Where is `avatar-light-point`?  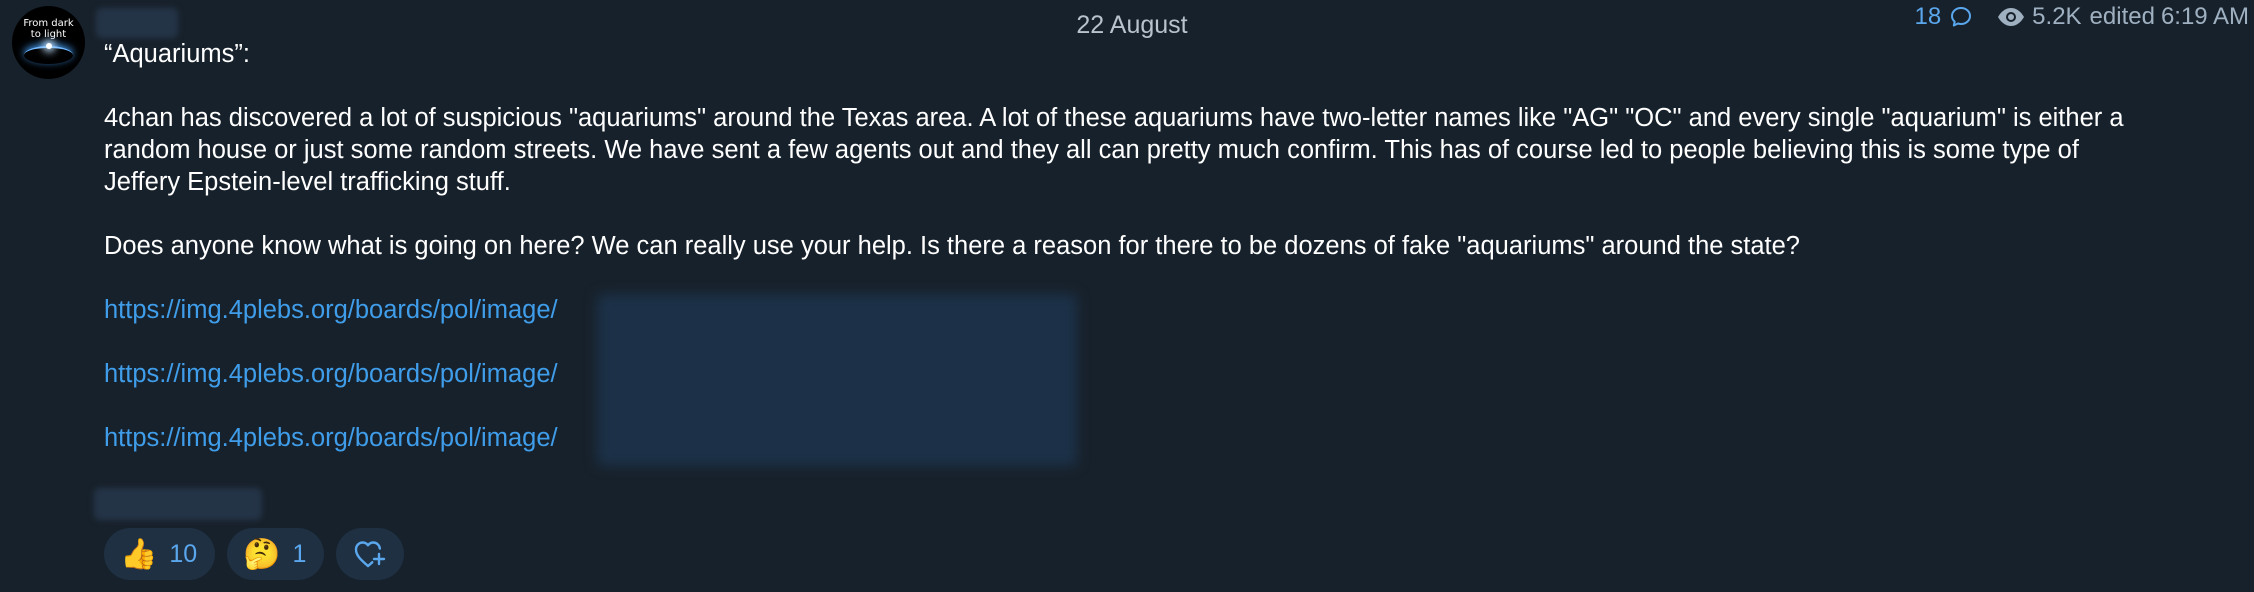
avatar-light-point is located at coordinates (49, 46).